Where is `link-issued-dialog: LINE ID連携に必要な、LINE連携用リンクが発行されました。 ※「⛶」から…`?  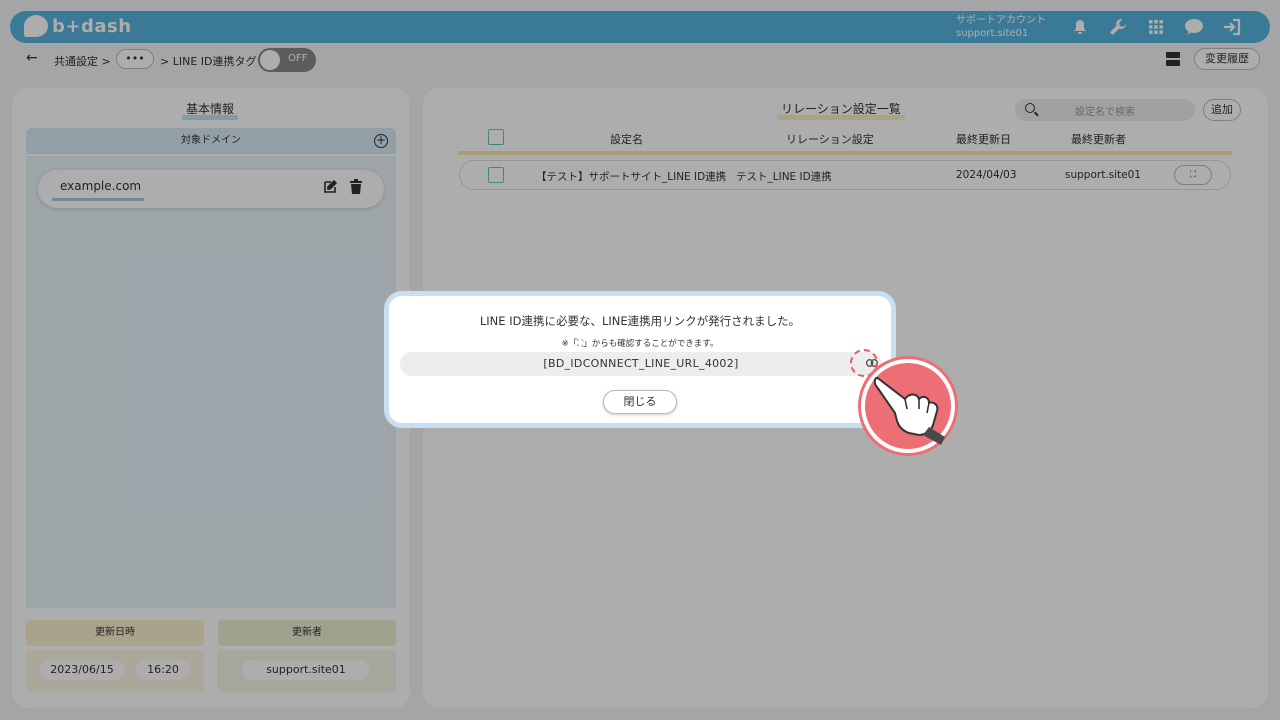 link-issued-dialog: LINE ID連携に必要な、LINE連携用リンクが発行されました。 ※「⛶」から… is located at coordinates (640, 359).